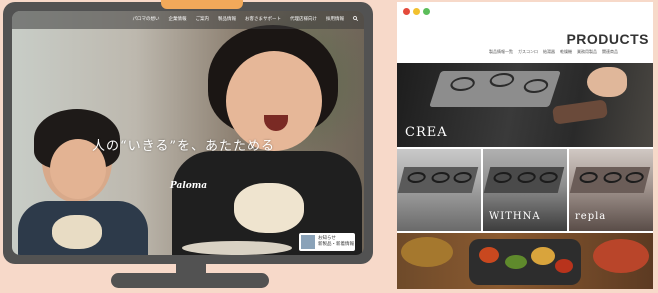 This screenshot has width=658, height=293. What do you see at coordinates (146, 19) in the screenshot?
I see `nav-item-philosophy: パロマの想い` at bounding box center [146, 19].